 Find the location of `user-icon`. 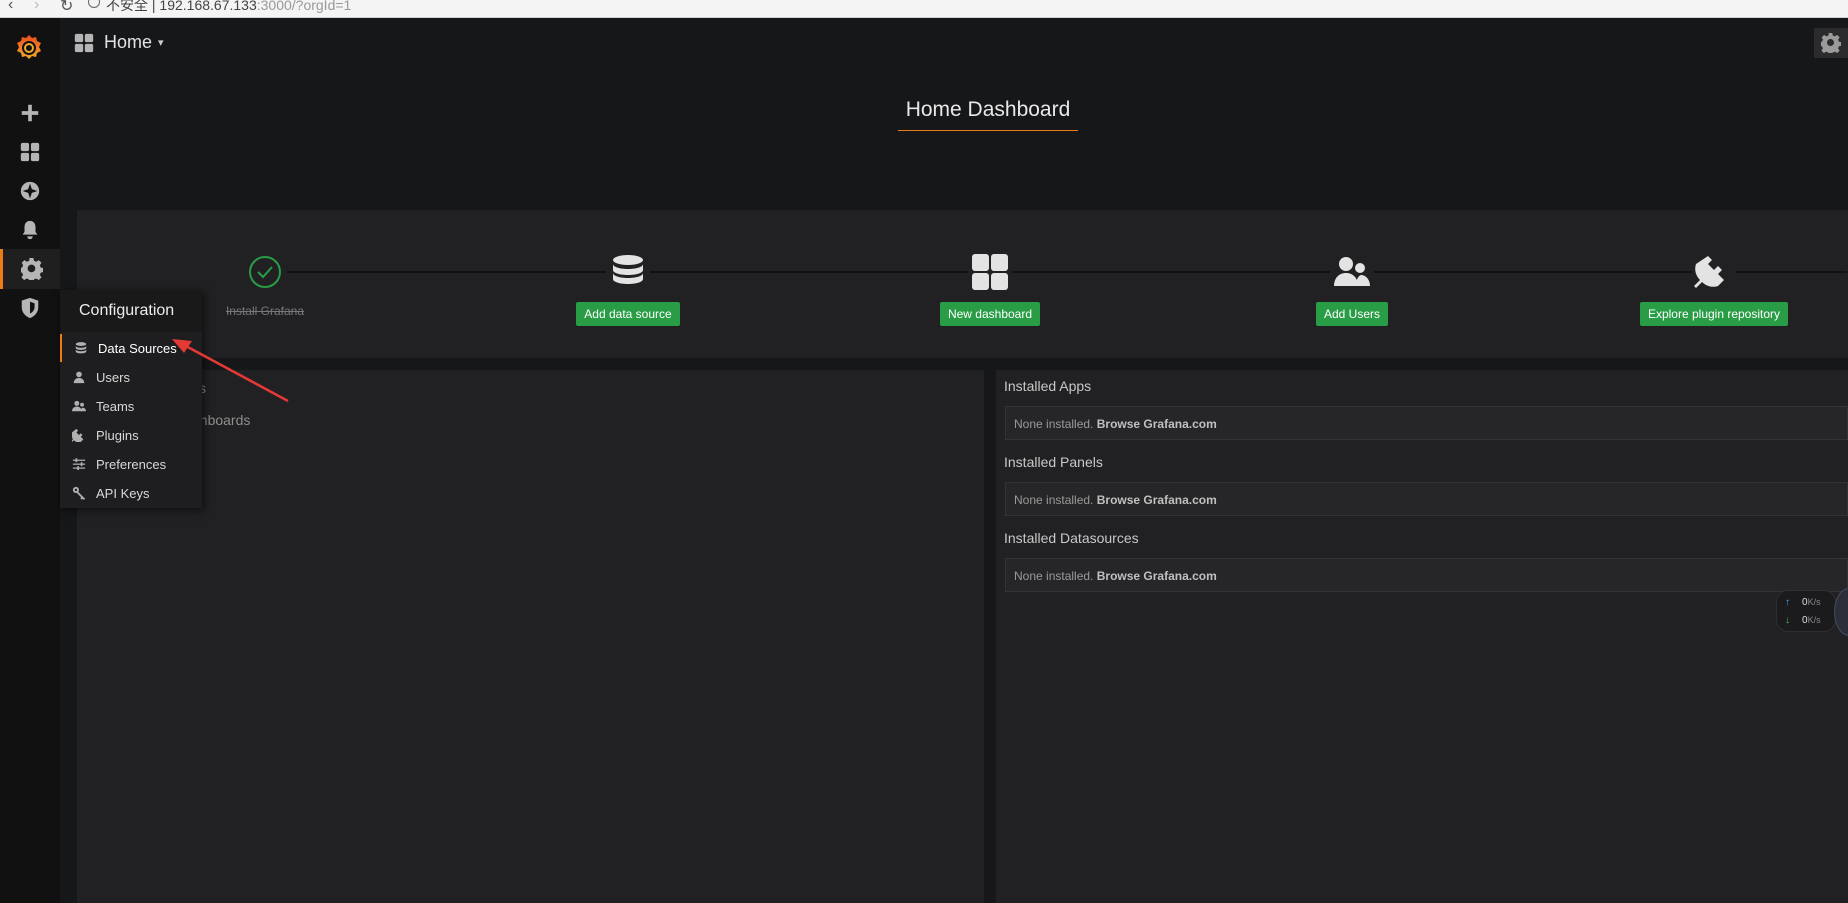

user-icon is located at coordinates (79, 377).